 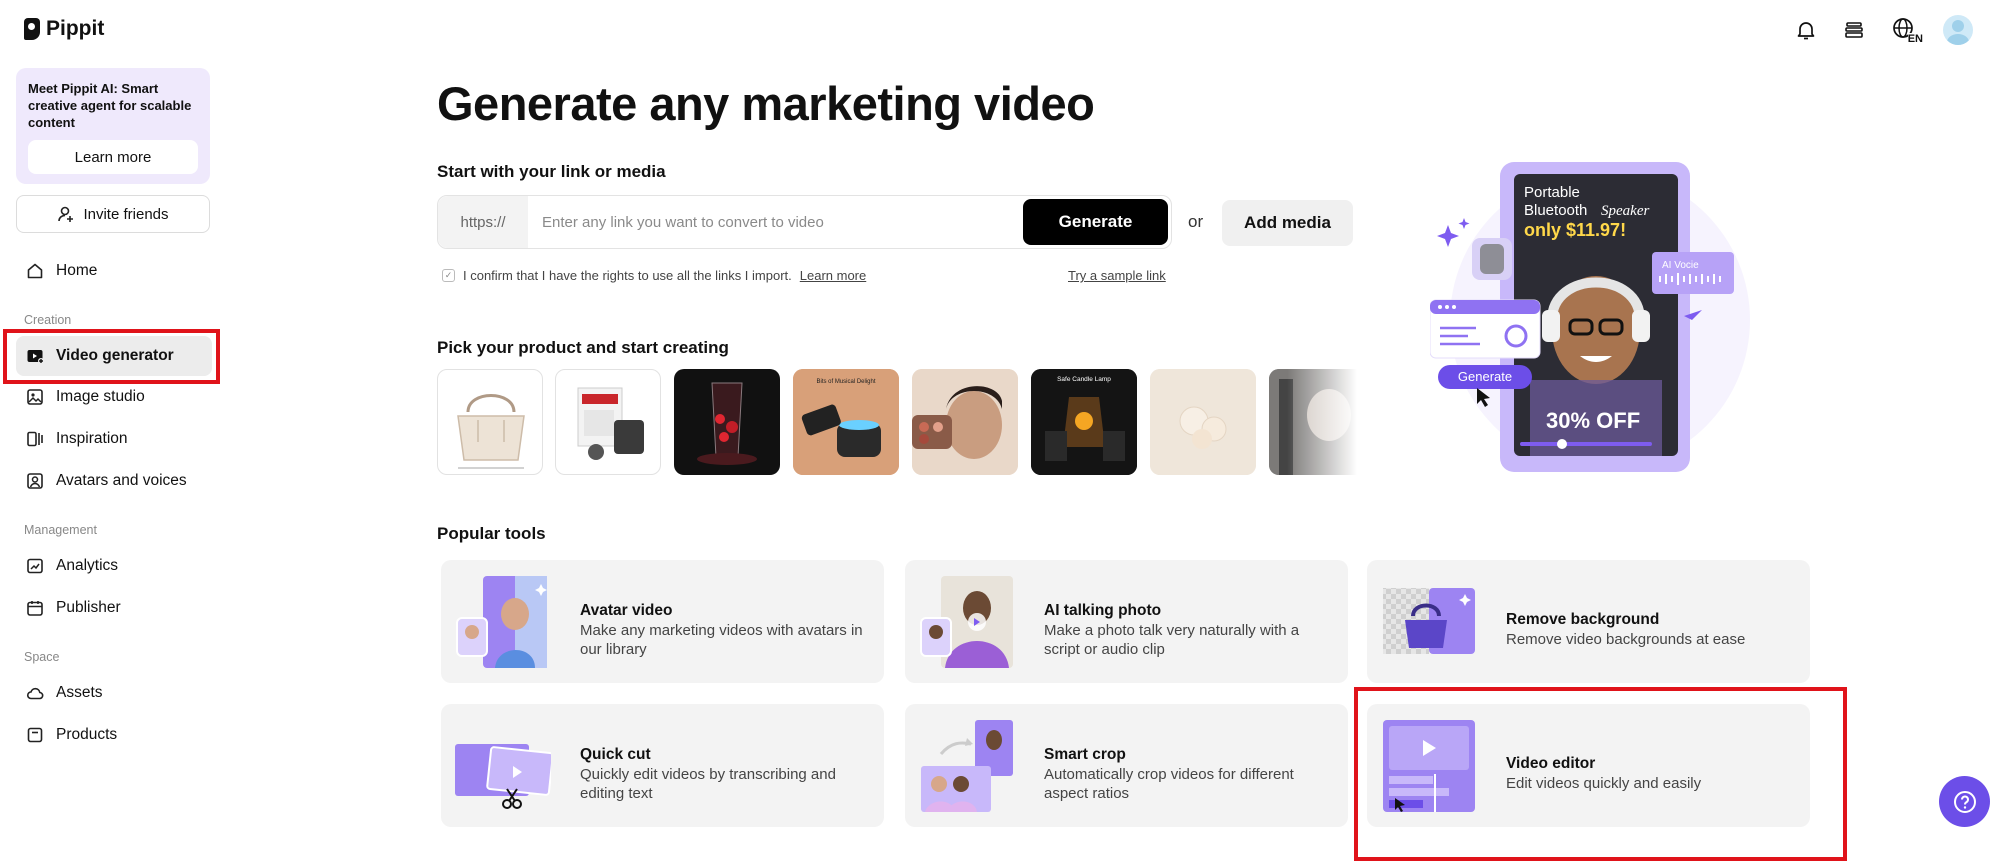 I want to click on user-avatar, so click(x=1958, y=30).